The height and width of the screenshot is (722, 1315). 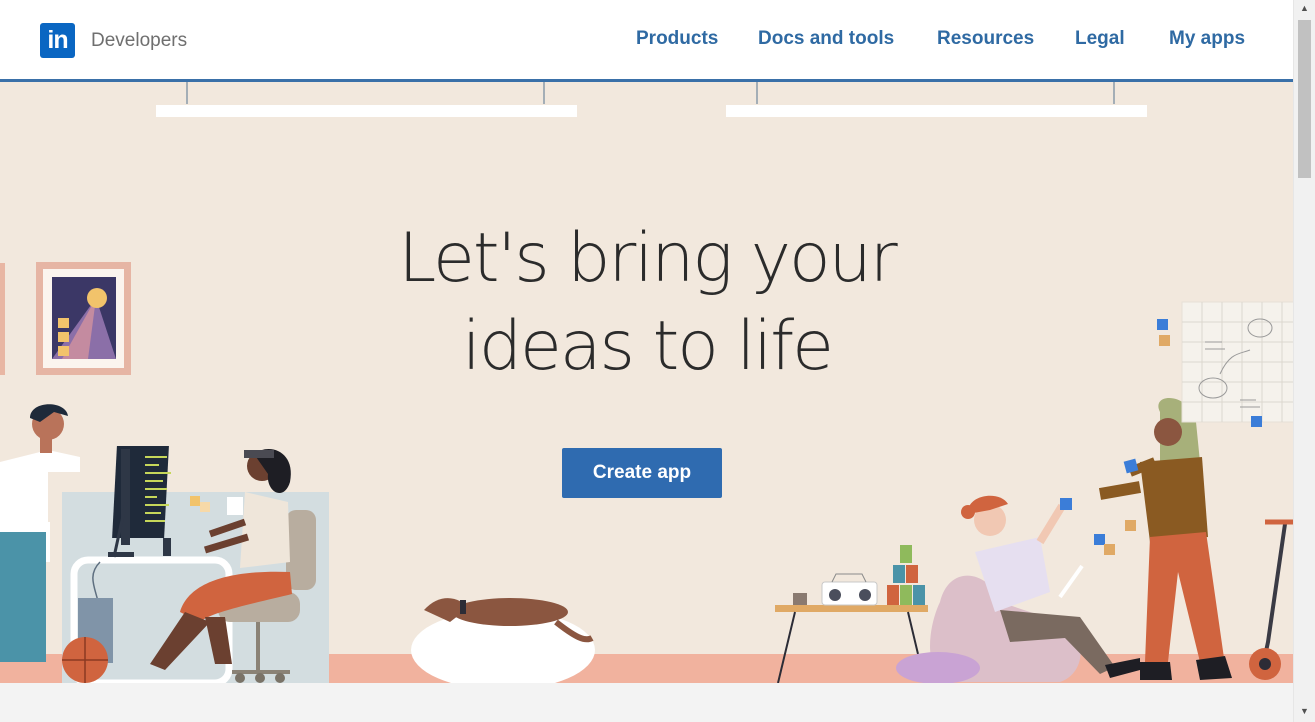 What do you see at coordinates (1304, 8) in the screenshot?
I see `scroll-up-arrow-icon: ▲` at bounding box center [1304, 8].